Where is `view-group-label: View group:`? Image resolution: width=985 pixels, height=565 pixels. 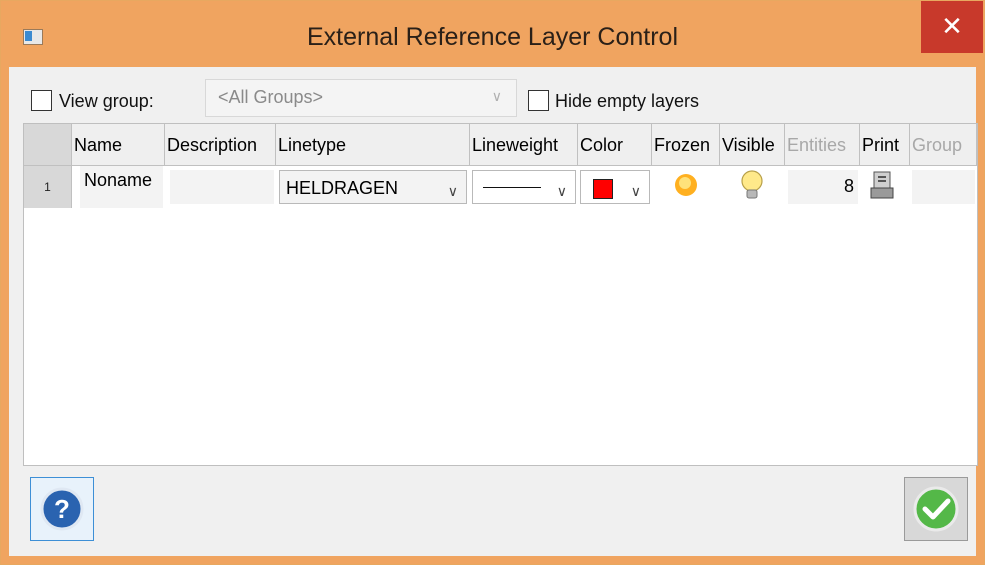 view-group-label: View group: is located at coordinates (106, 101).